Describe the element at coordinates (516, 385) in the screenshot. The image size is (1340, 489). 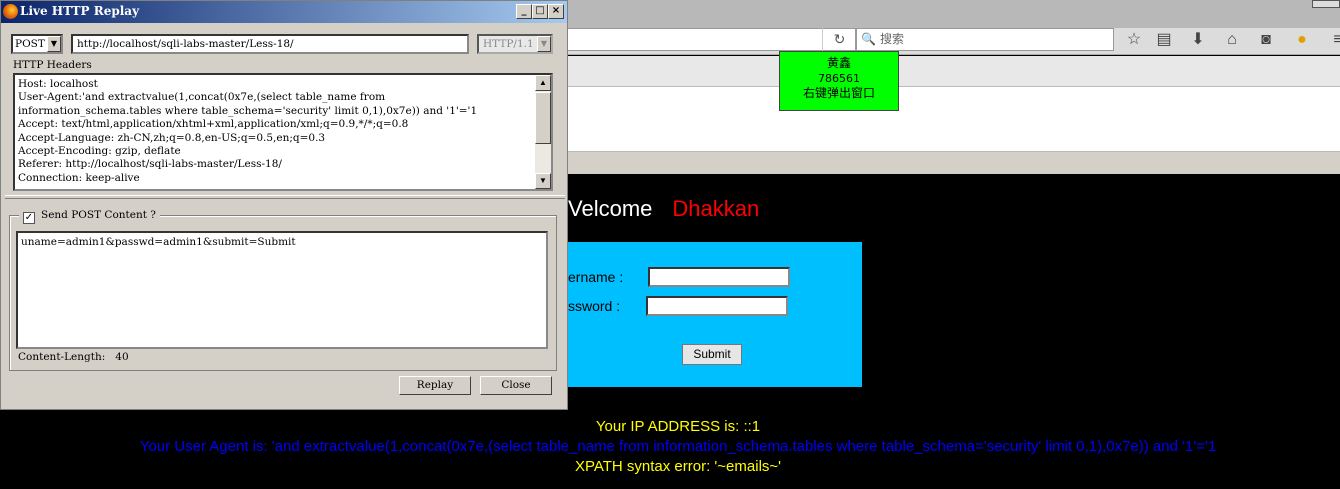
I see `close-button: Close` at that location.